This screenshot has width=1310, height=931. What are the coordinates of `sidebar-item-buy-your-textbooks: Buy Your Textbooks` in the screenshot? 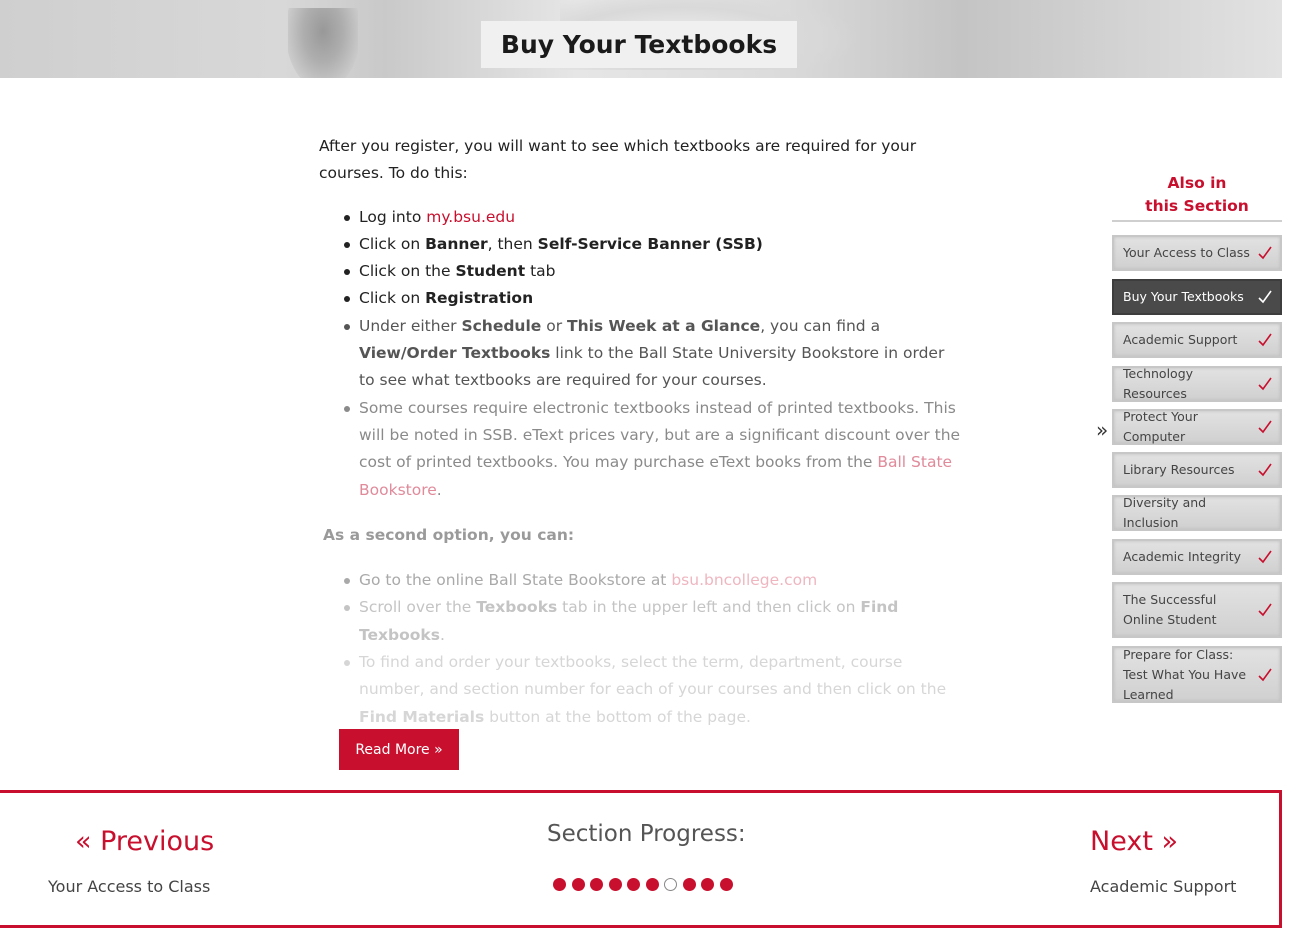 It's located at (1197, 297).